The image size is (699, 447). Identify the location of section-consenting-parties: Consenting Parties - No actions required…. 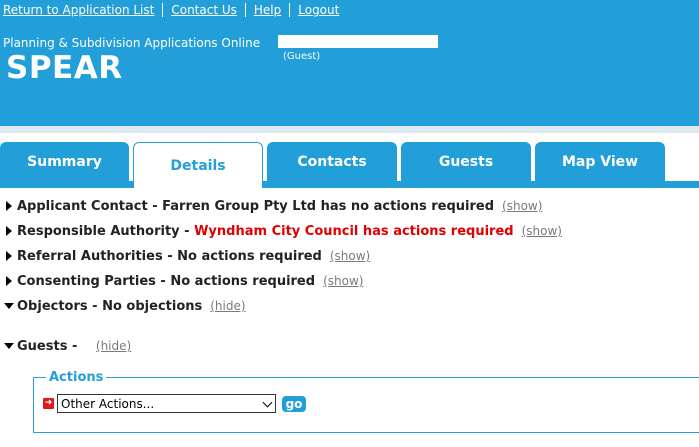
(183, 281).